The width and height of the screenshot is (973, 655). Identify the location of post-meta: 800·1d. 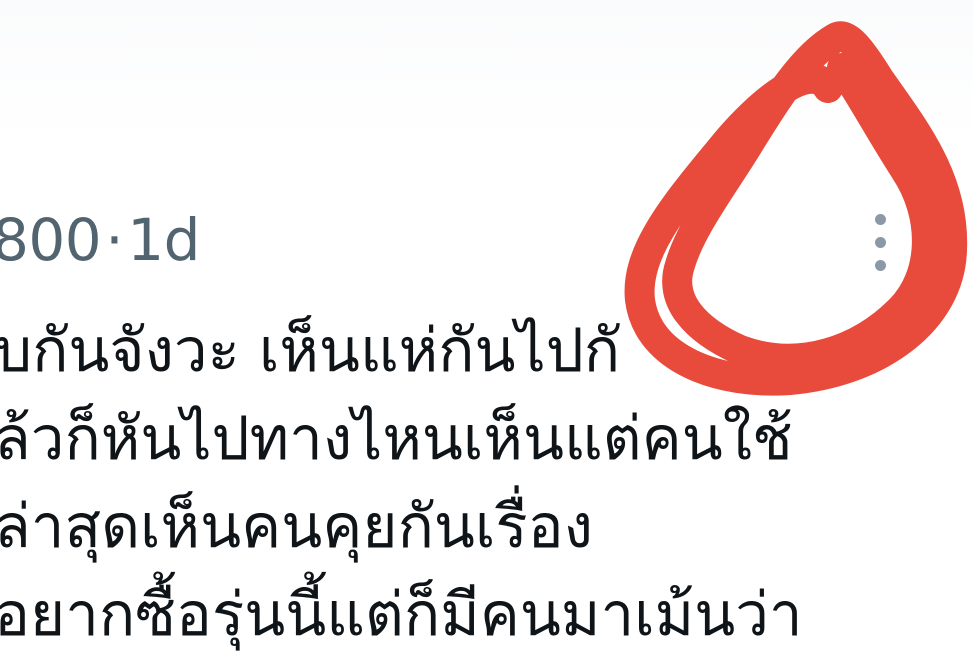
(100, 240).